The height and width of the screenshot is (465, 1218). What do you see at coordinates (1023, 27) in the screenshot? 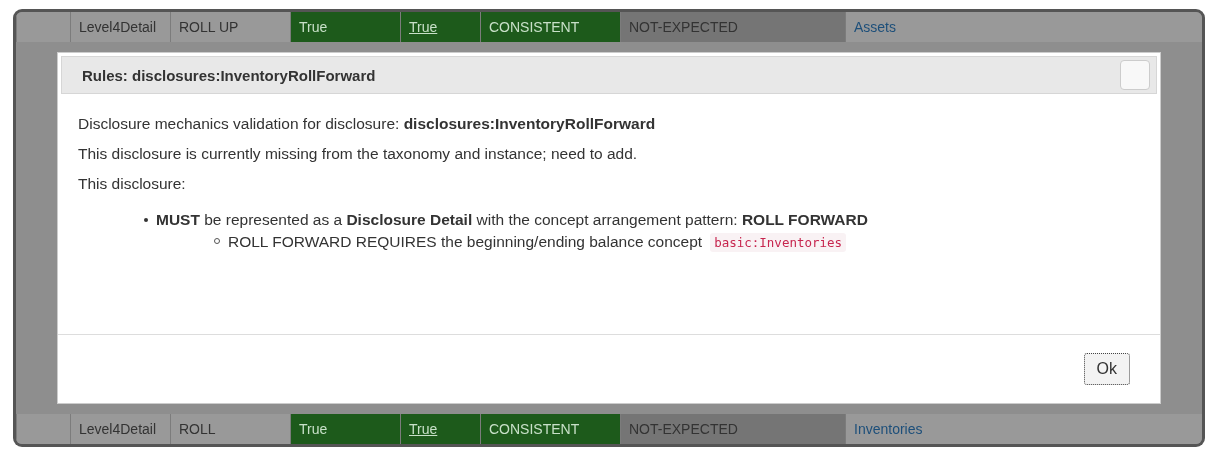
I see `table-link: Assets` at bounding box center [1023, 27].